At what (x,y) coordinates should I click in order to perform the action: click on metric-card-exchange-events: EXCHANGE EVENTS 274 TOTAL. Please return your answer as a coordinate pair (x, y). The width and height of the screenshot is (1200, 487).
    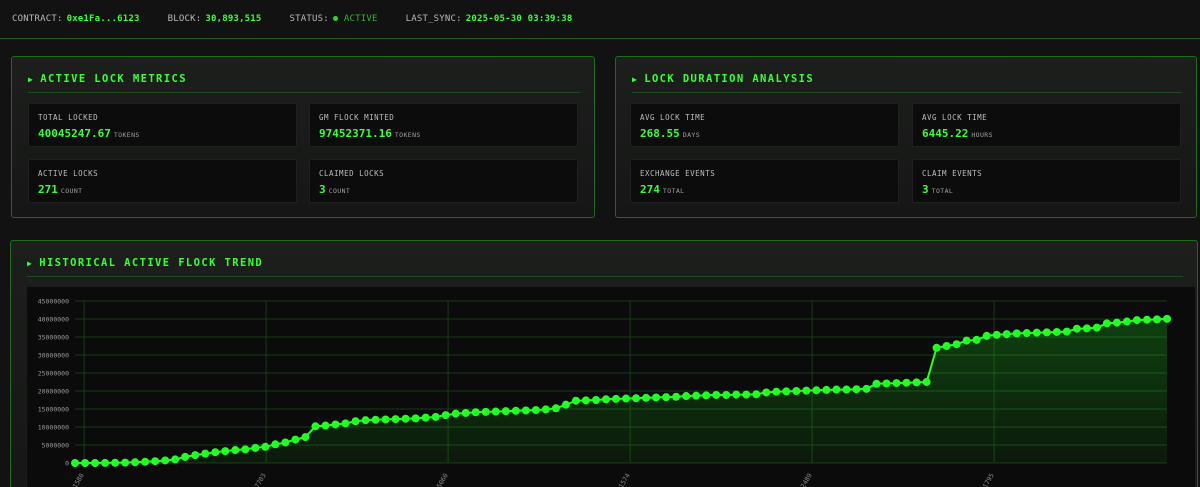
    Looking at the image, I should click on (764, 181).